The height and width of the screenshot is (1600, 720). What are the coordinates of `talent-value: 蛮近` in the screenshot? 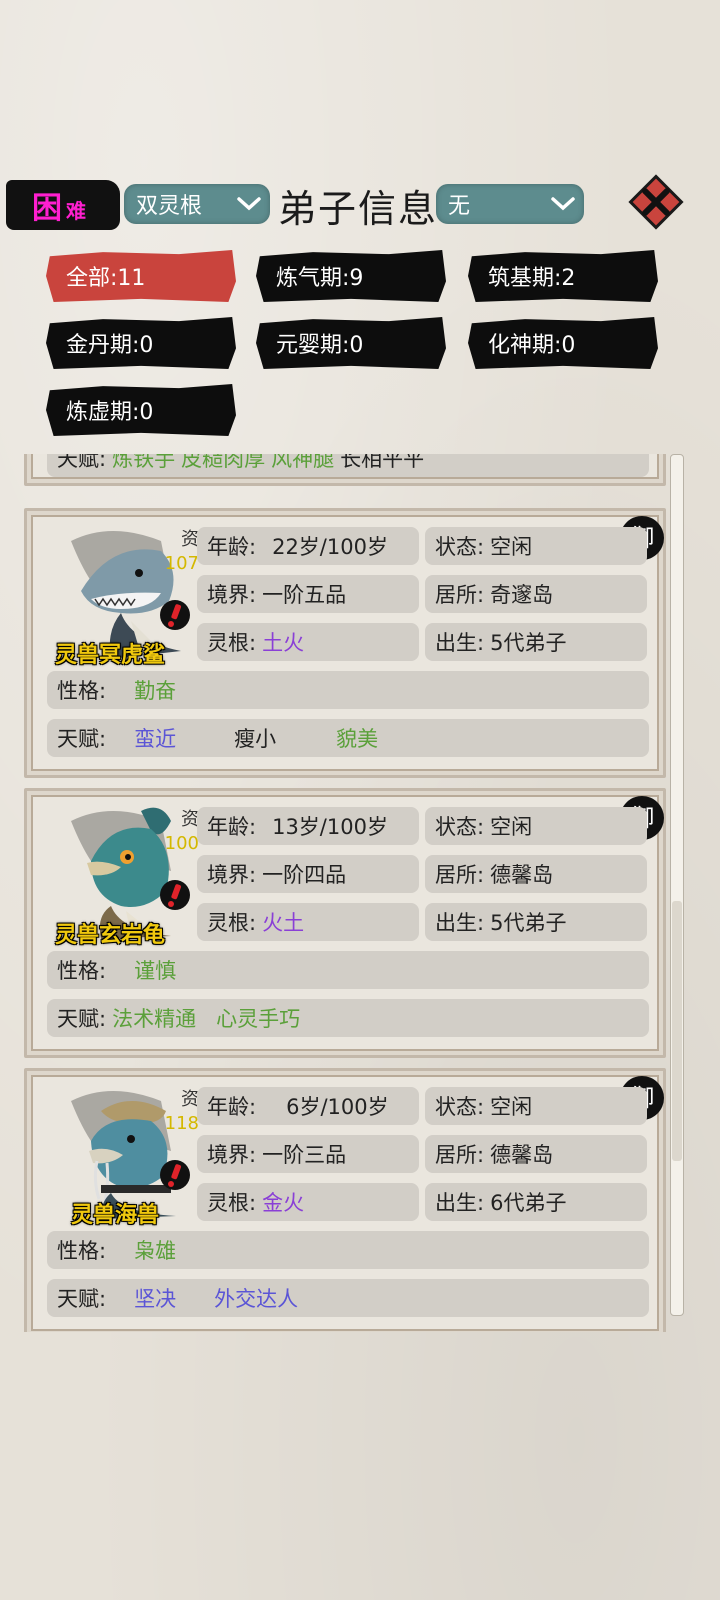 It's located at (155, 739).